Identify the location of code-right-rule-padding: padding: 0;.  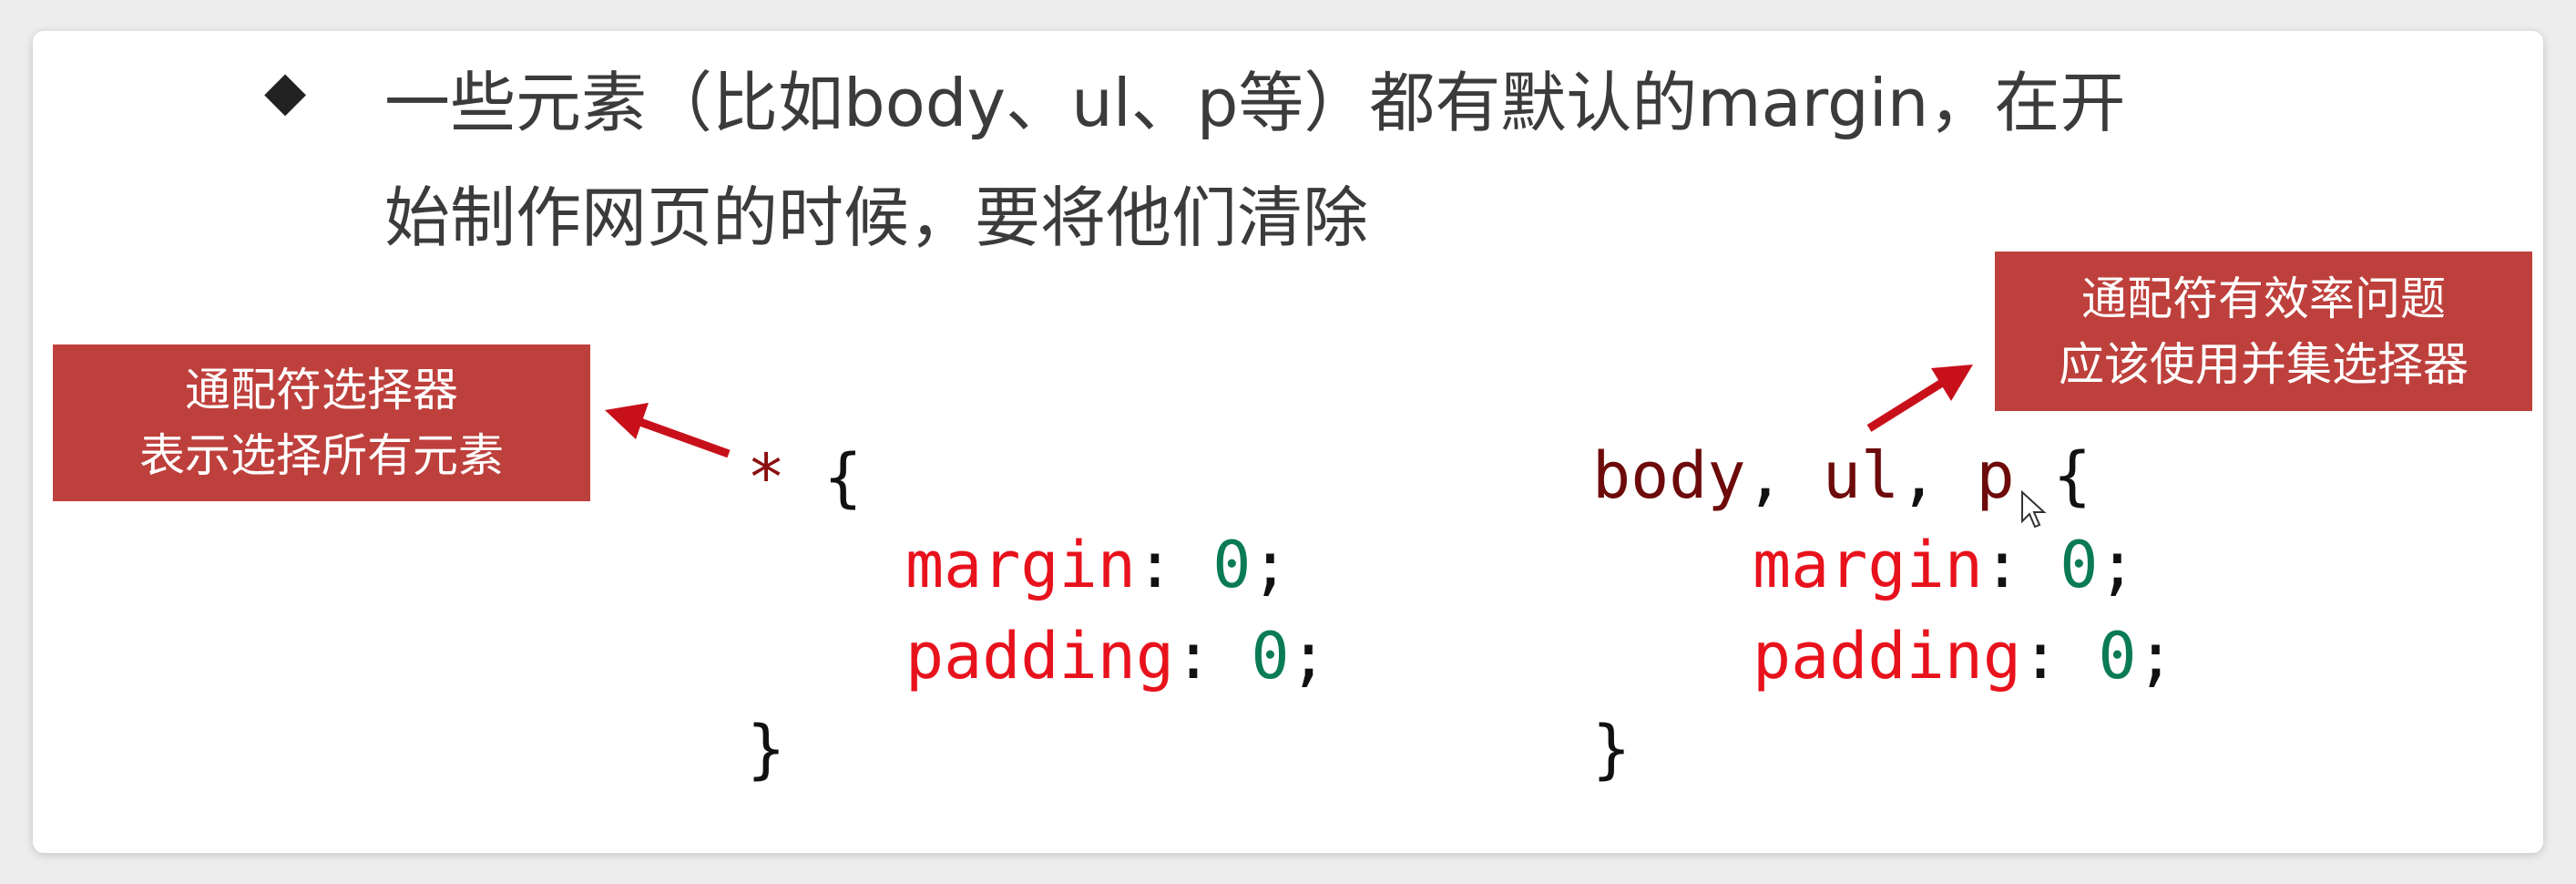
(1964, 657).